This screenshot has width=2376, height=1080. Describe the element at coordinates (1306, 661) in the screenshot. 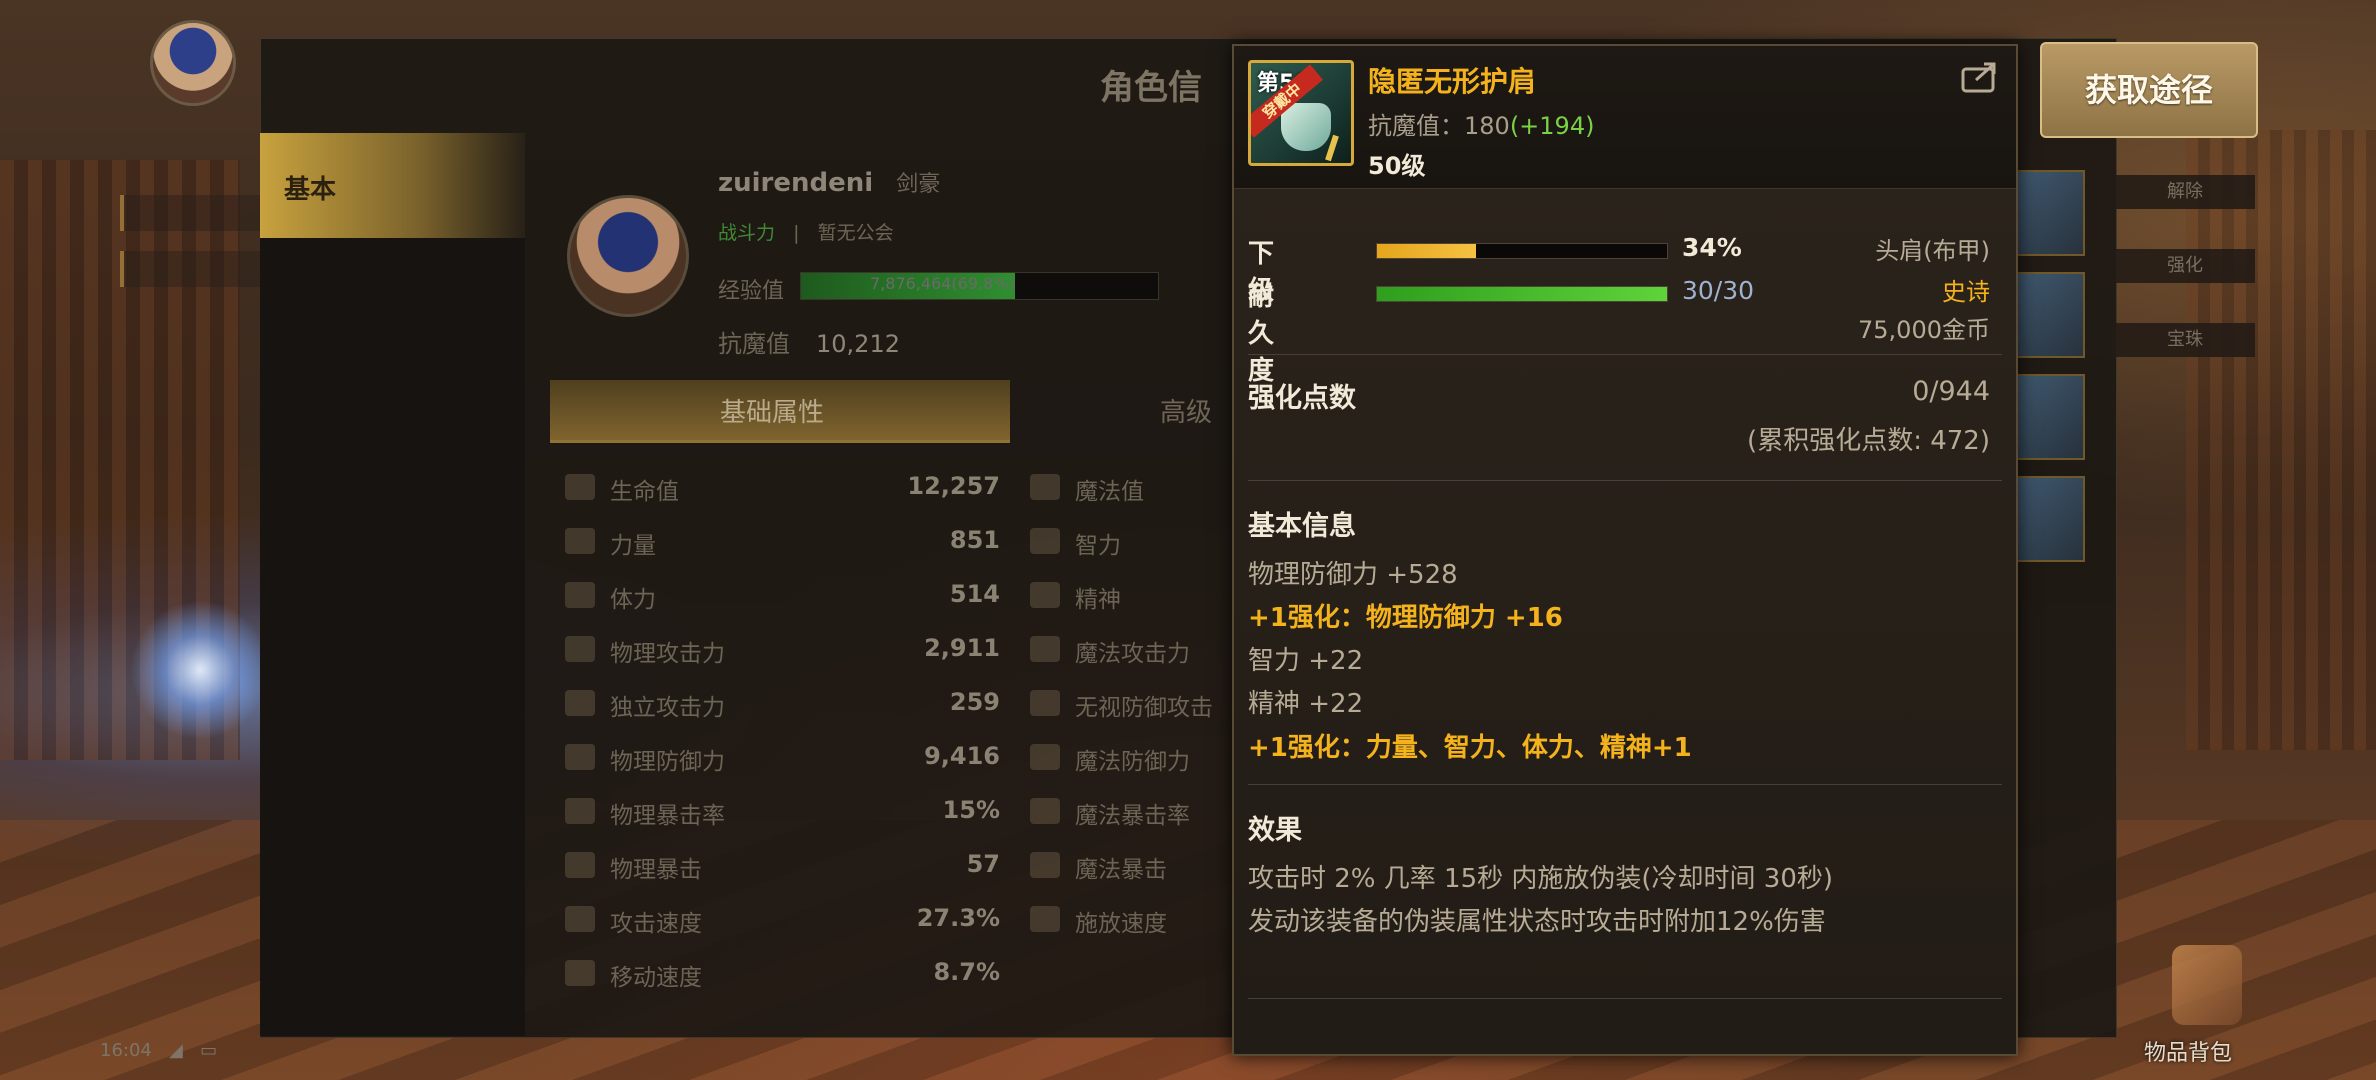

I see `basic-info-line: 智力 +22` at that location.